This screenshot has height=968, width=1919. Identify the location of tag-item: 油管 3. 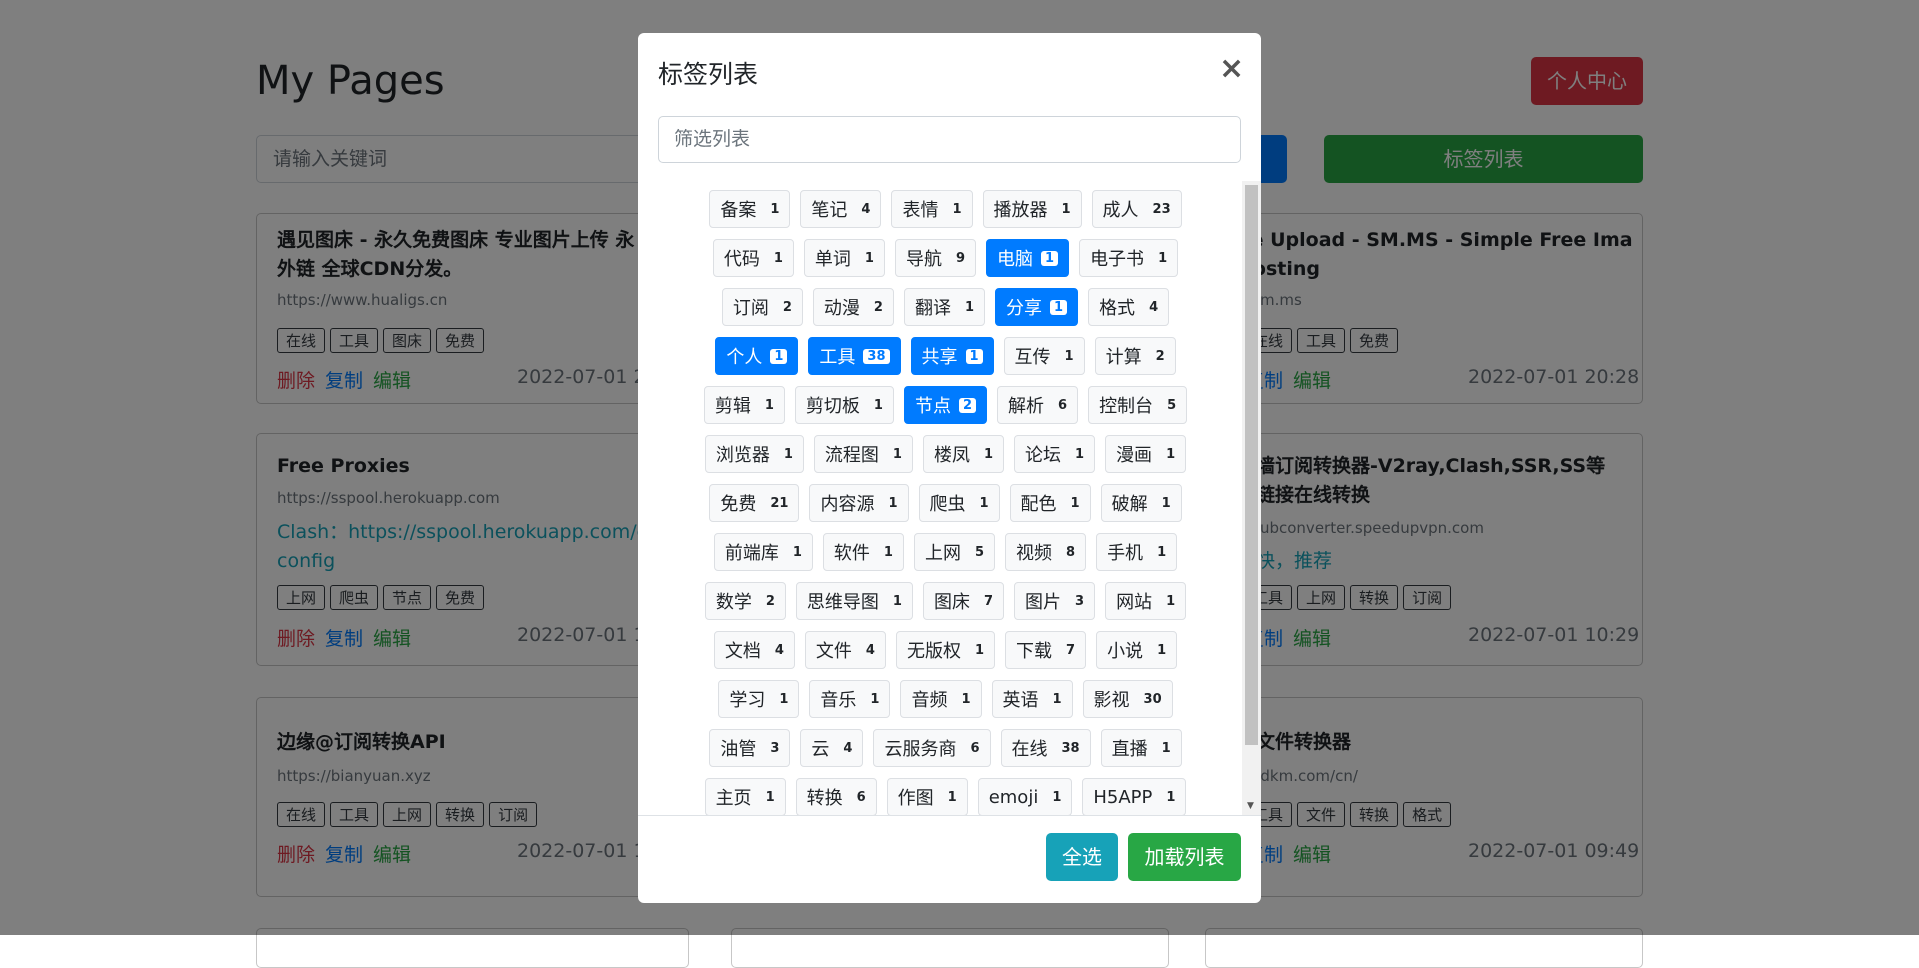
(750, 748).